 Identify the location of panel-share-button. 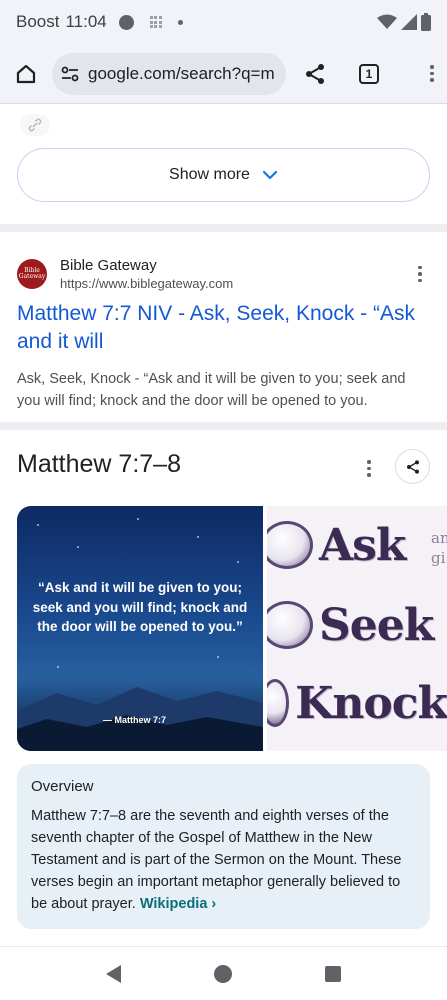
(412, 466).